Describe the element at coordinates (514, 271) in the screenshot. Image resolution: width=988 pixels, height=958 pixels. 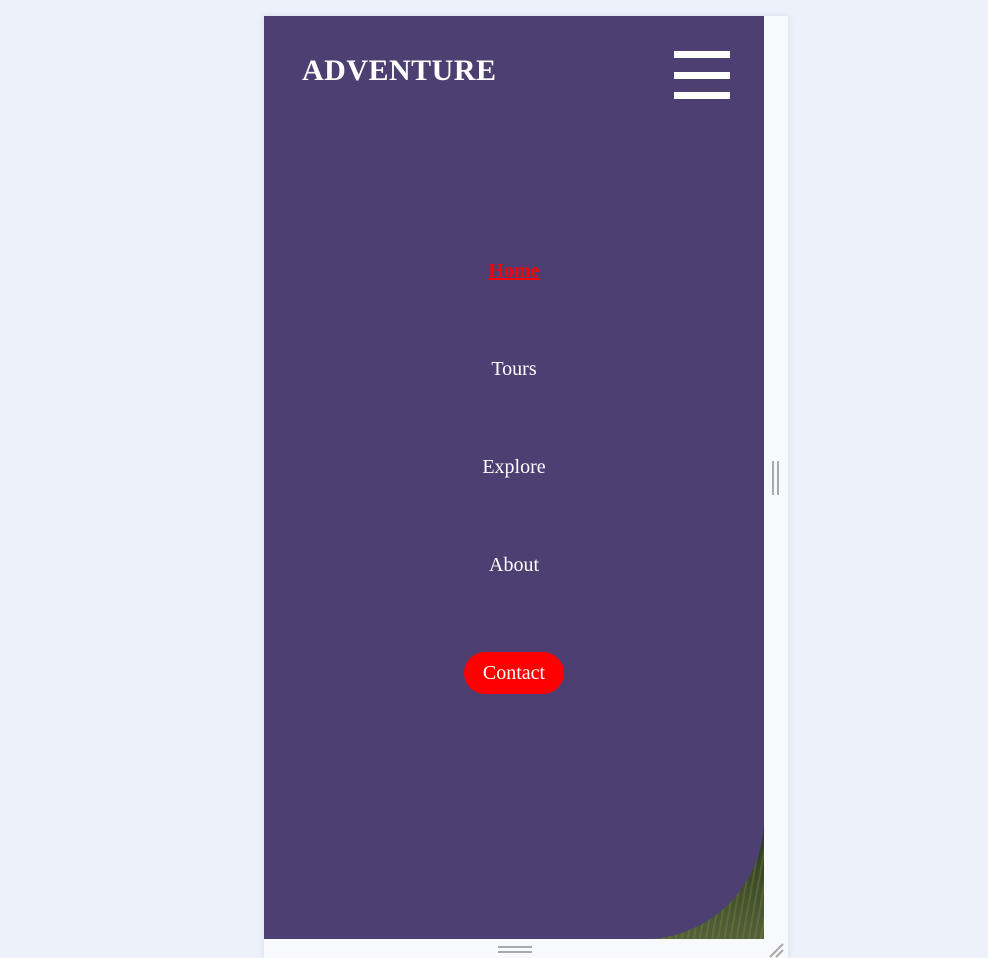
I see `nav-link-home: Home` at that location.